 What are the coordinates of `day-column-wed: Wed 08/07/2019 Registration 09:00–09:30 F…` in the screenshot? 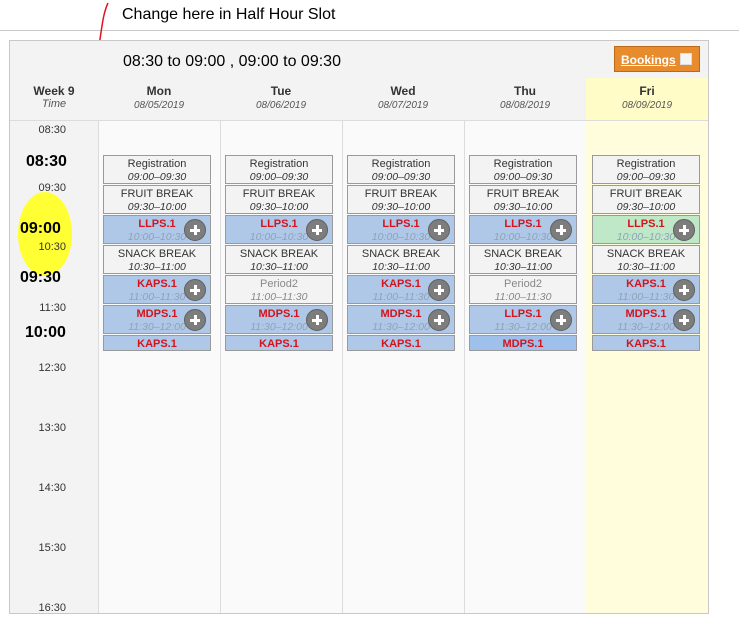 It's located at (403, 345).